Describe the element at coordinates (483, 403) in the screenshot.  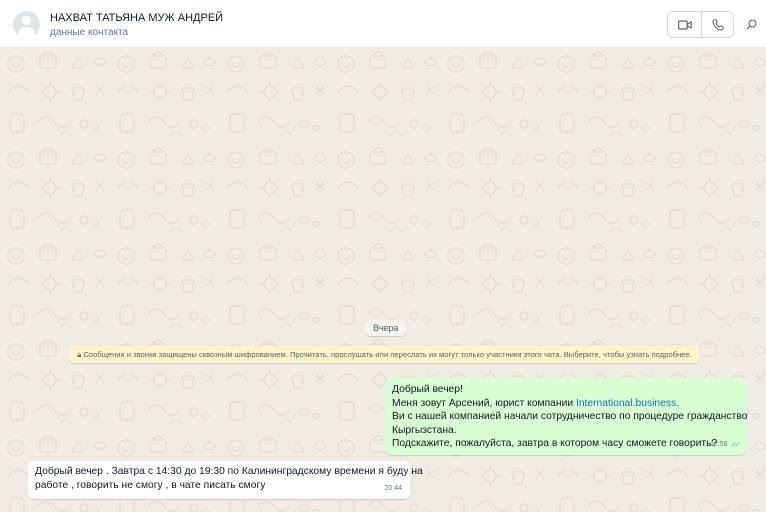
I see `message-line-text: Меня зовут Арсений, юрист компании` at that location.